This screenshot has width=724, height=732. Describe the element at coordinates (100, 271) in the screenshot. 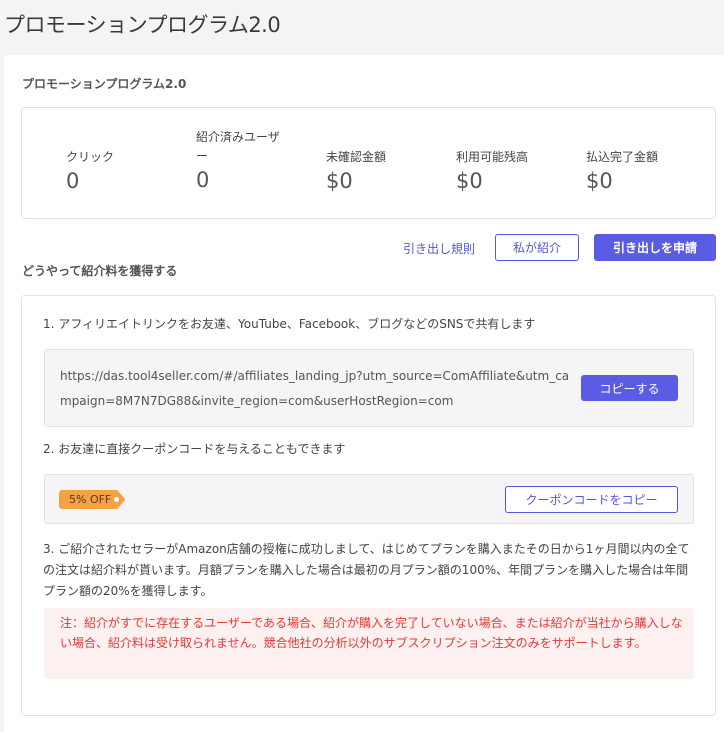

I see `how-to-earn-title: どうやって紹介料を獲得する` at that location.